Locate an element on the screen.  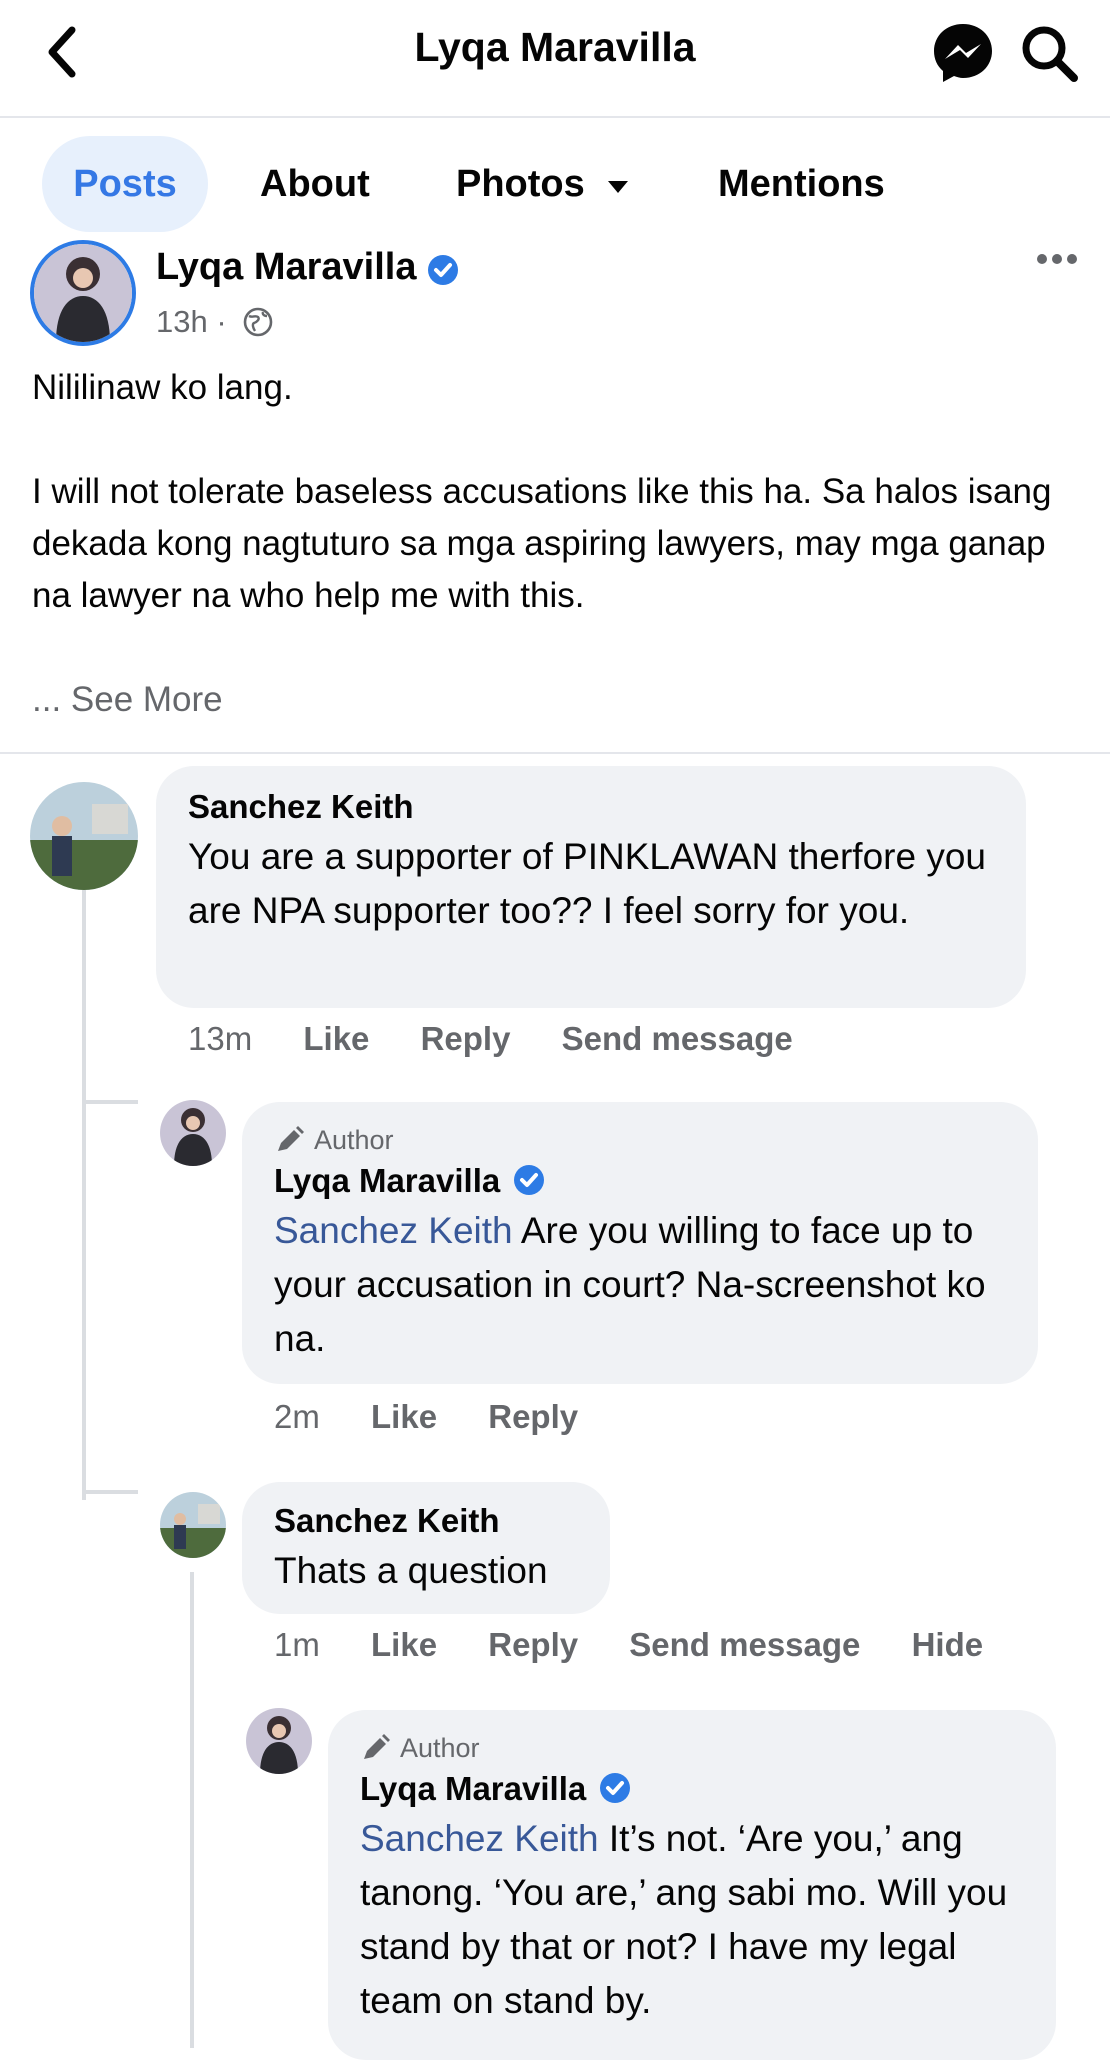
tab-photos-label: Photos is located at coordinates (520, 184).